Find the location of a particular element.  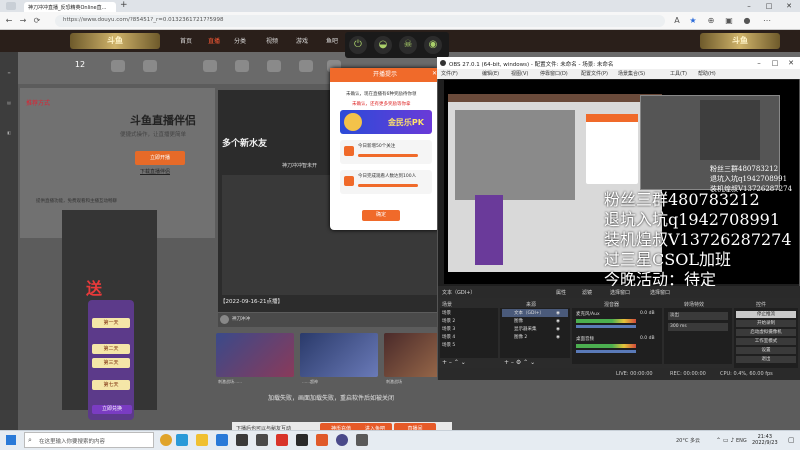

tab-actions-icon is located at coordinates (11, 6).